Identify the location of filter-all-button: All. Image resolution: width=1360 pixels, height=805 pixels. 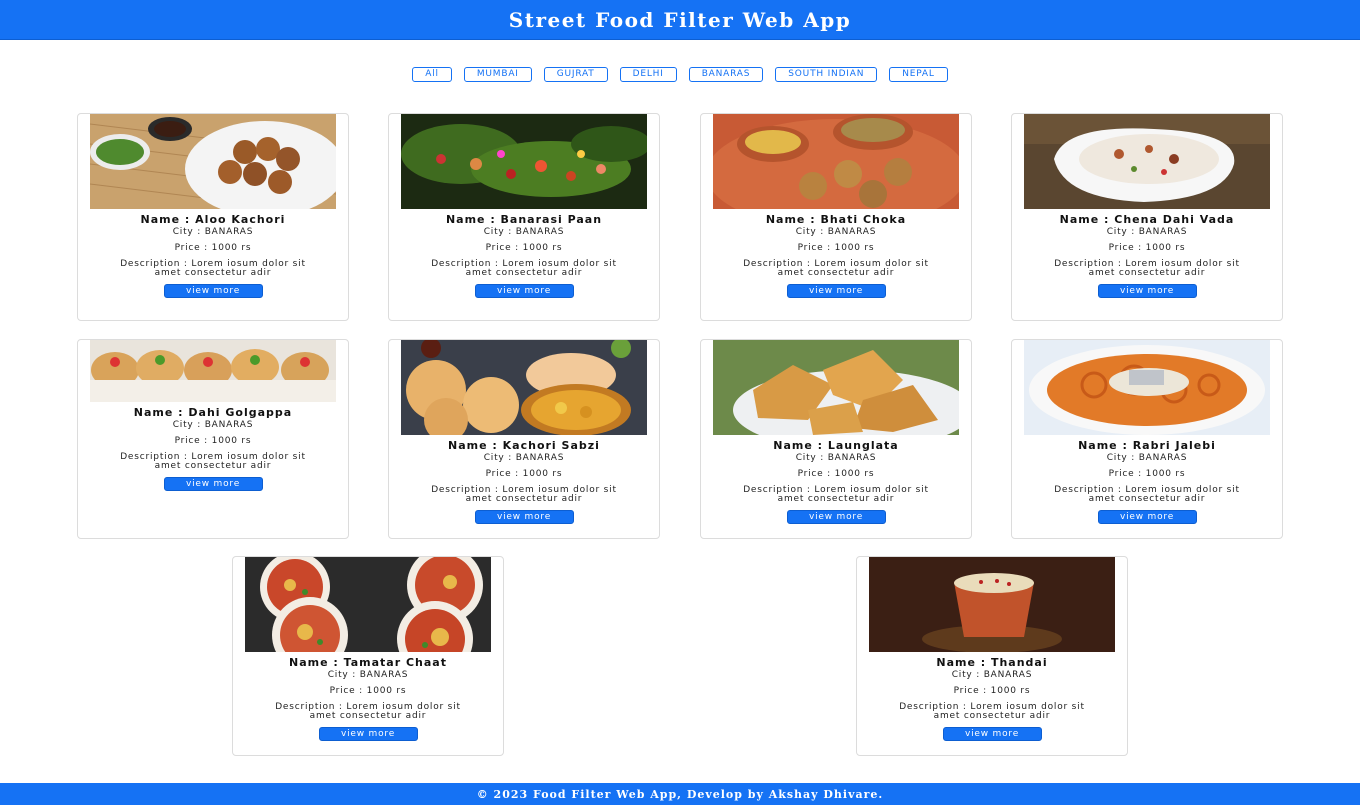
(432, 74).